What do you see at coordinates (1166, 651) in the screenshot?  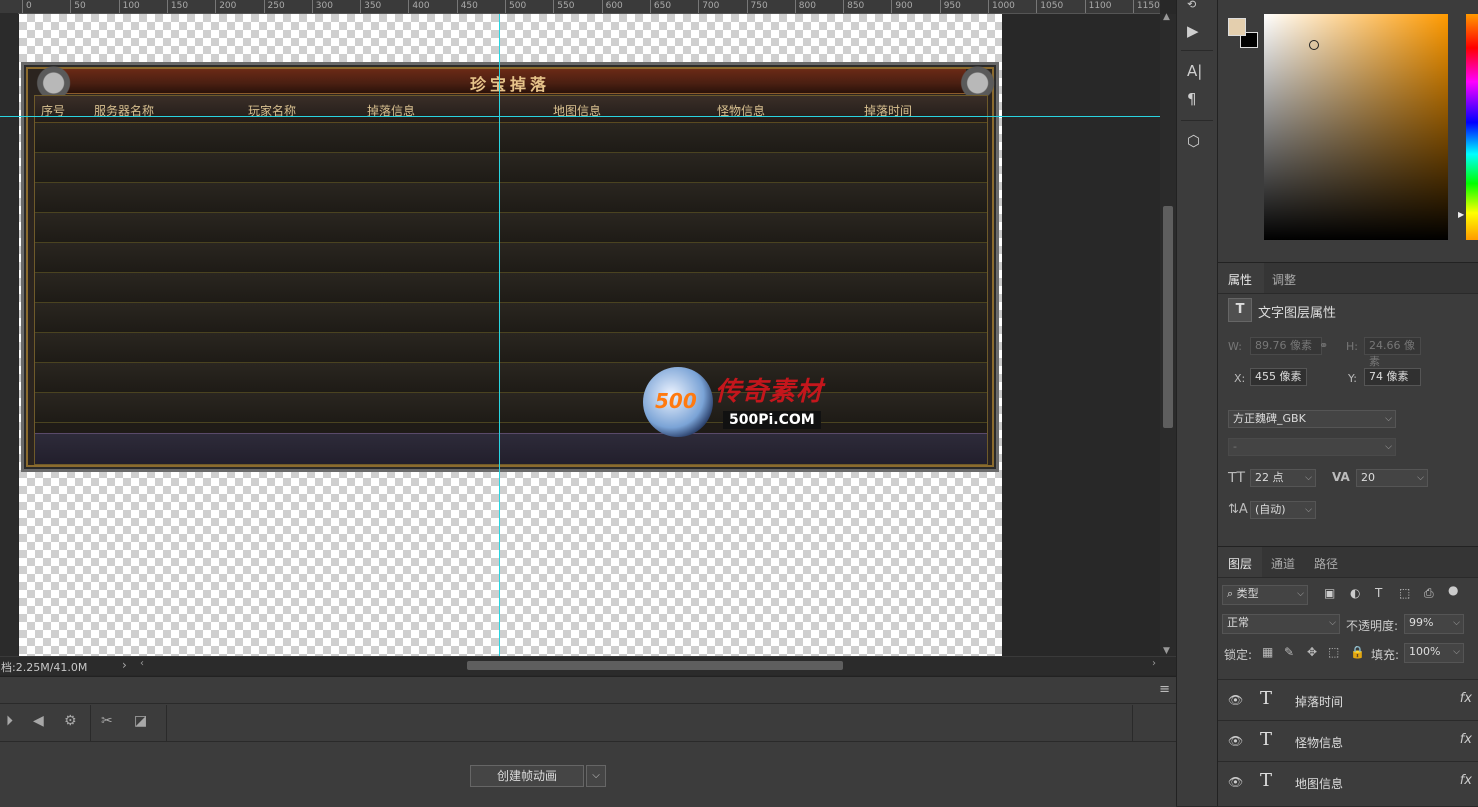 I see `scroll-down-icon: ▼` at bounding box center [1166, 651].